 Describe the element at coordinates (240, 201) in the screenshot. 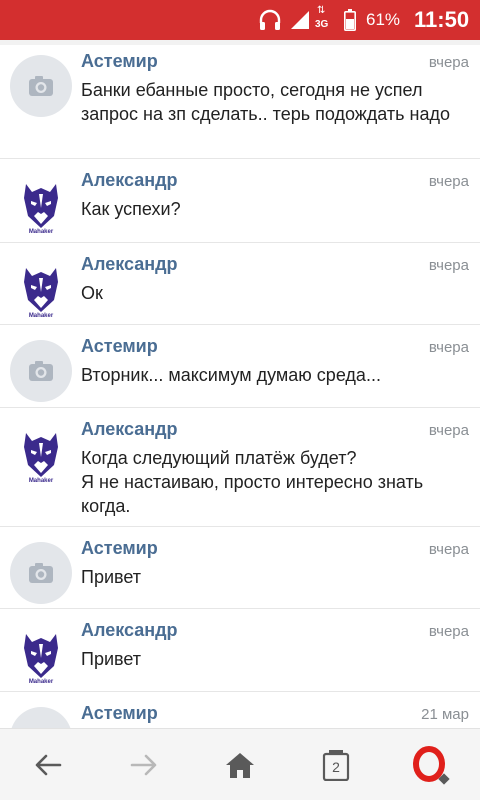

I see `dialog-row: Mahaker Александр вчера Как успехи?` at that location.